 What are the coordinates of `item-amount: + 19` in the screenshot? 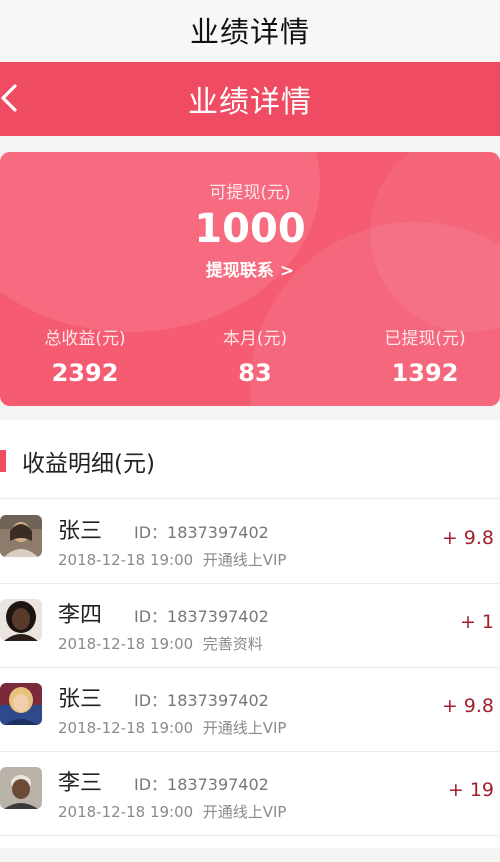 It's located at (470, 790).